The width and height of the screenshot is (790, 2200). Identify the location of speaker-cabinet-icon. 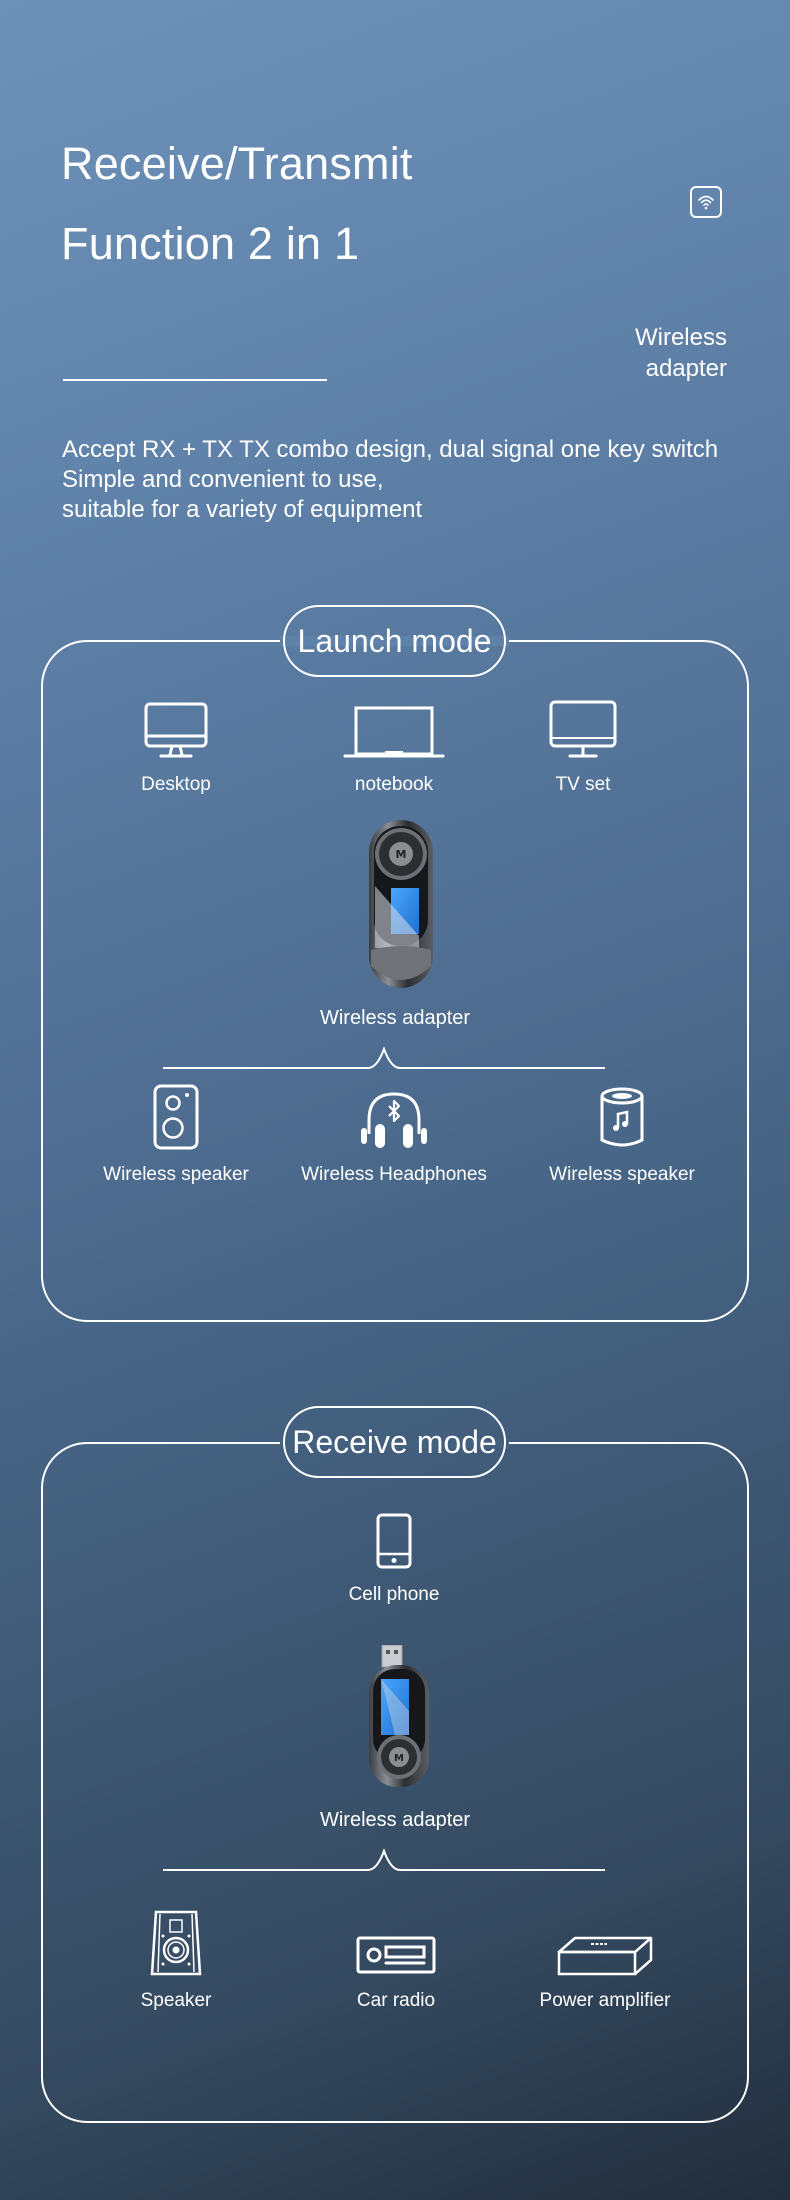
(176, 1117).